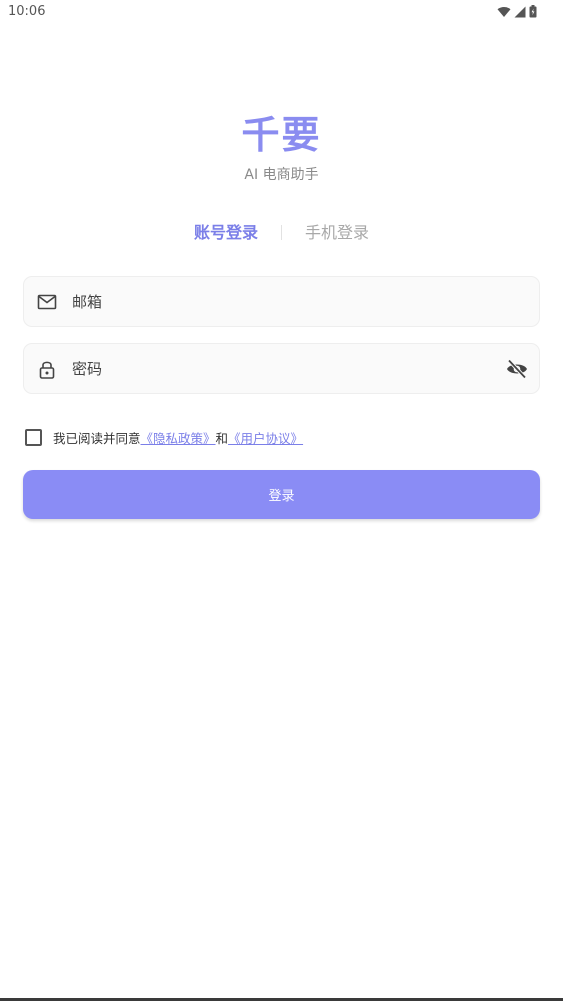  I want to click on tab-divider, so click(281, 232).